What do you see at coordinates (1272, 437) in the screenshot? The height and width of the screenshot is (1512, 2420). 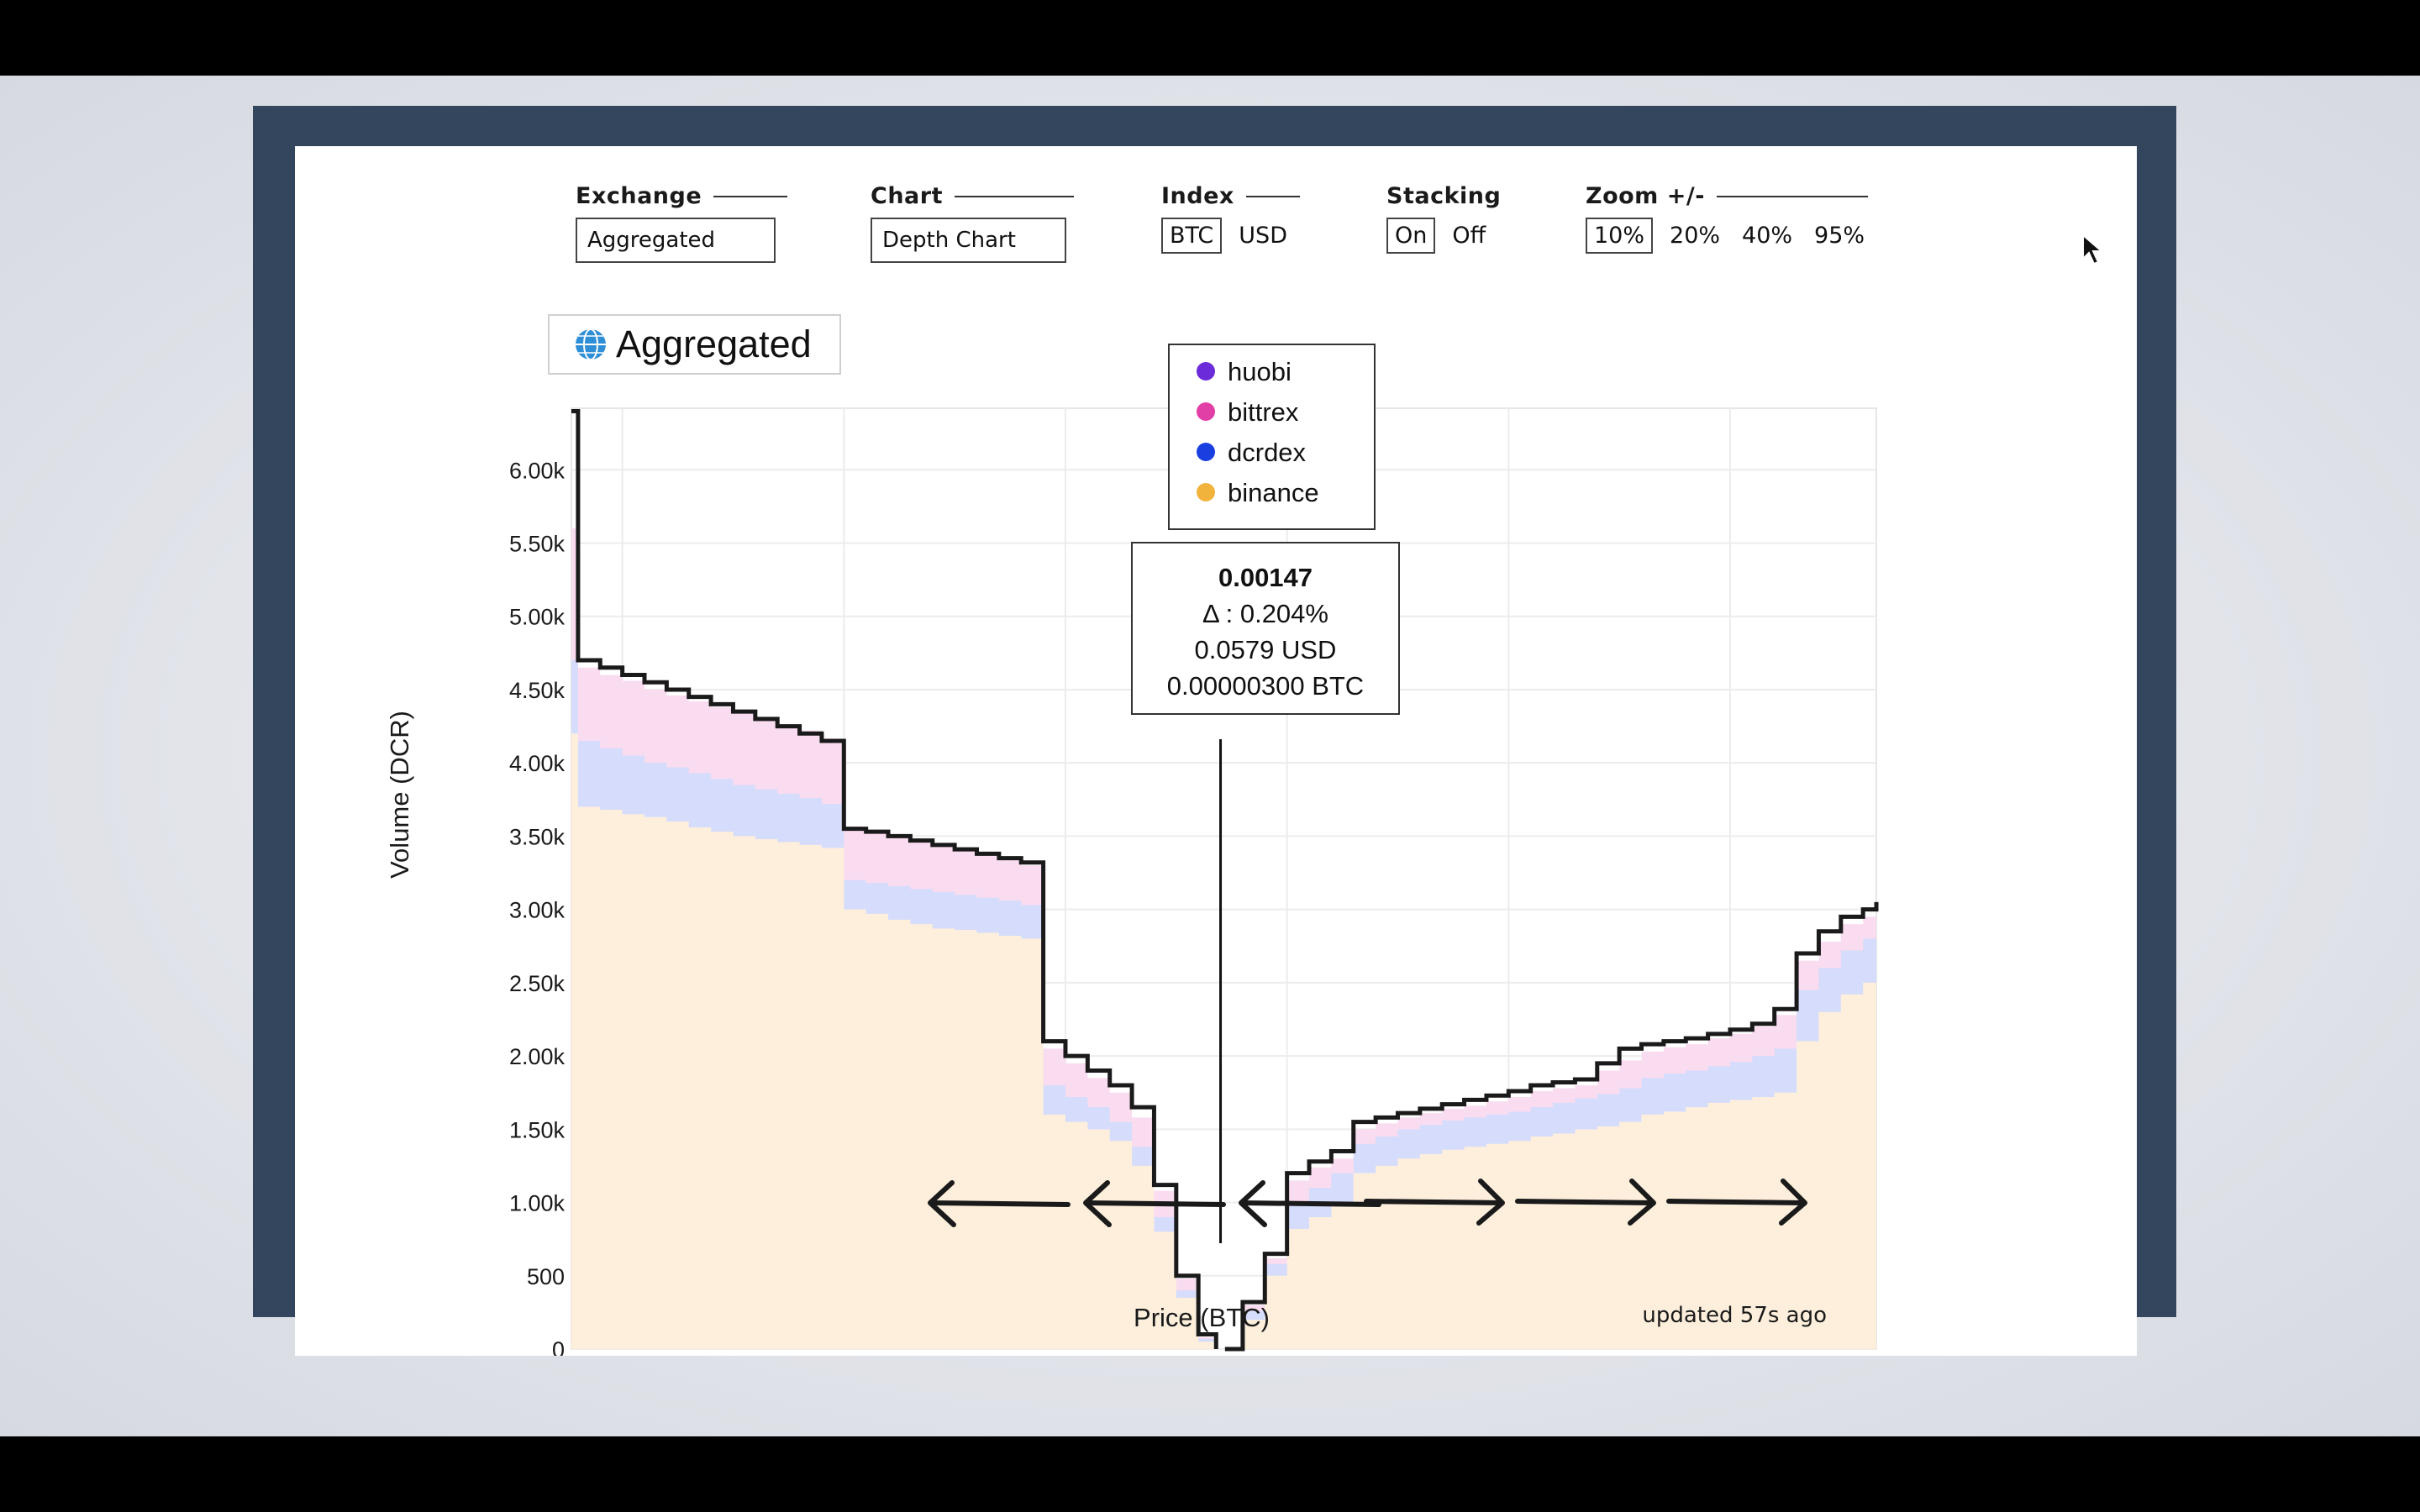 I see `chart-legend: huobi bittrex dcrdex binance` at bounding box center [1272, 437].